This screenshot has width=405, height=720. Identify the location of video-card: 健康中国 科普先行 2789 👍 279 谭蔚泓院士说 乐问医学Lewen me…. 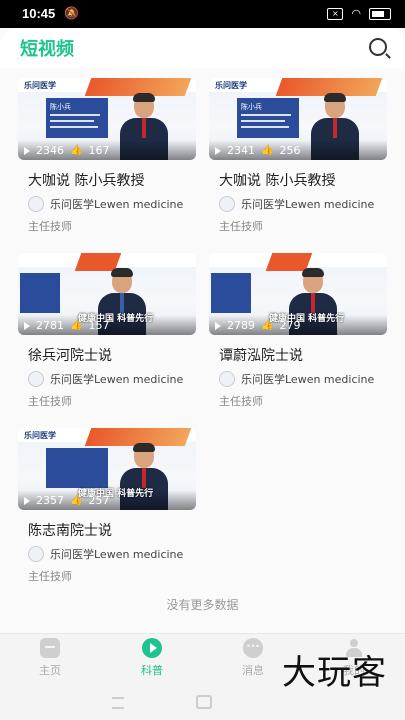
(298, 338).